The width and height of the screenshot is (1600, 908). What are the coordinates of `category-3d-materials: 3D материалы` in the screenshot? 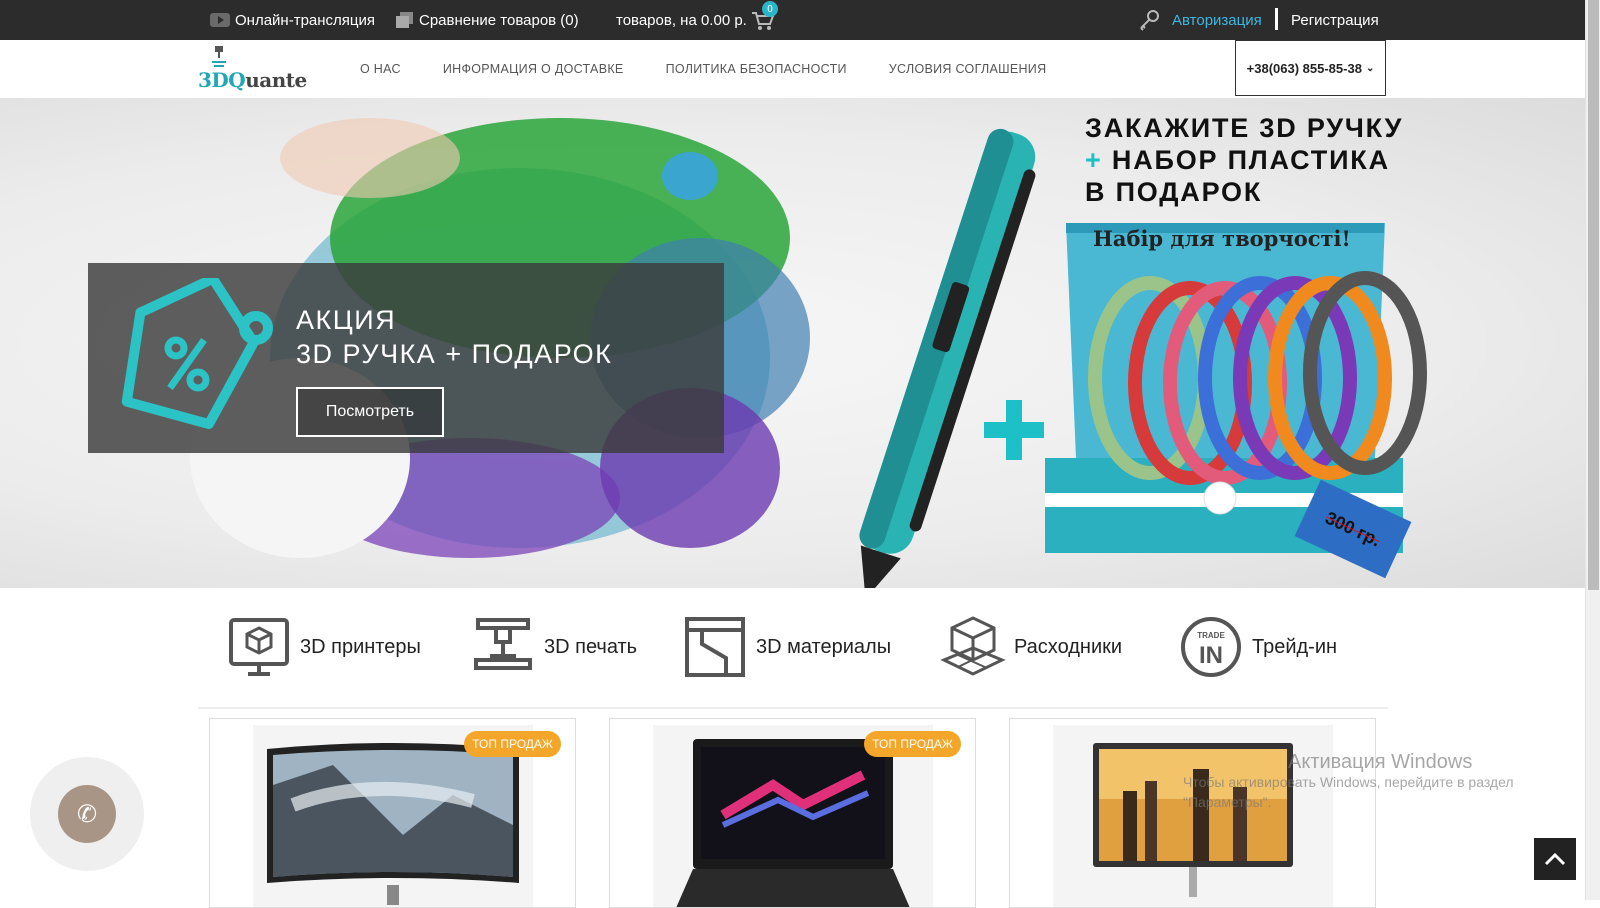 It's located at (786, 647).